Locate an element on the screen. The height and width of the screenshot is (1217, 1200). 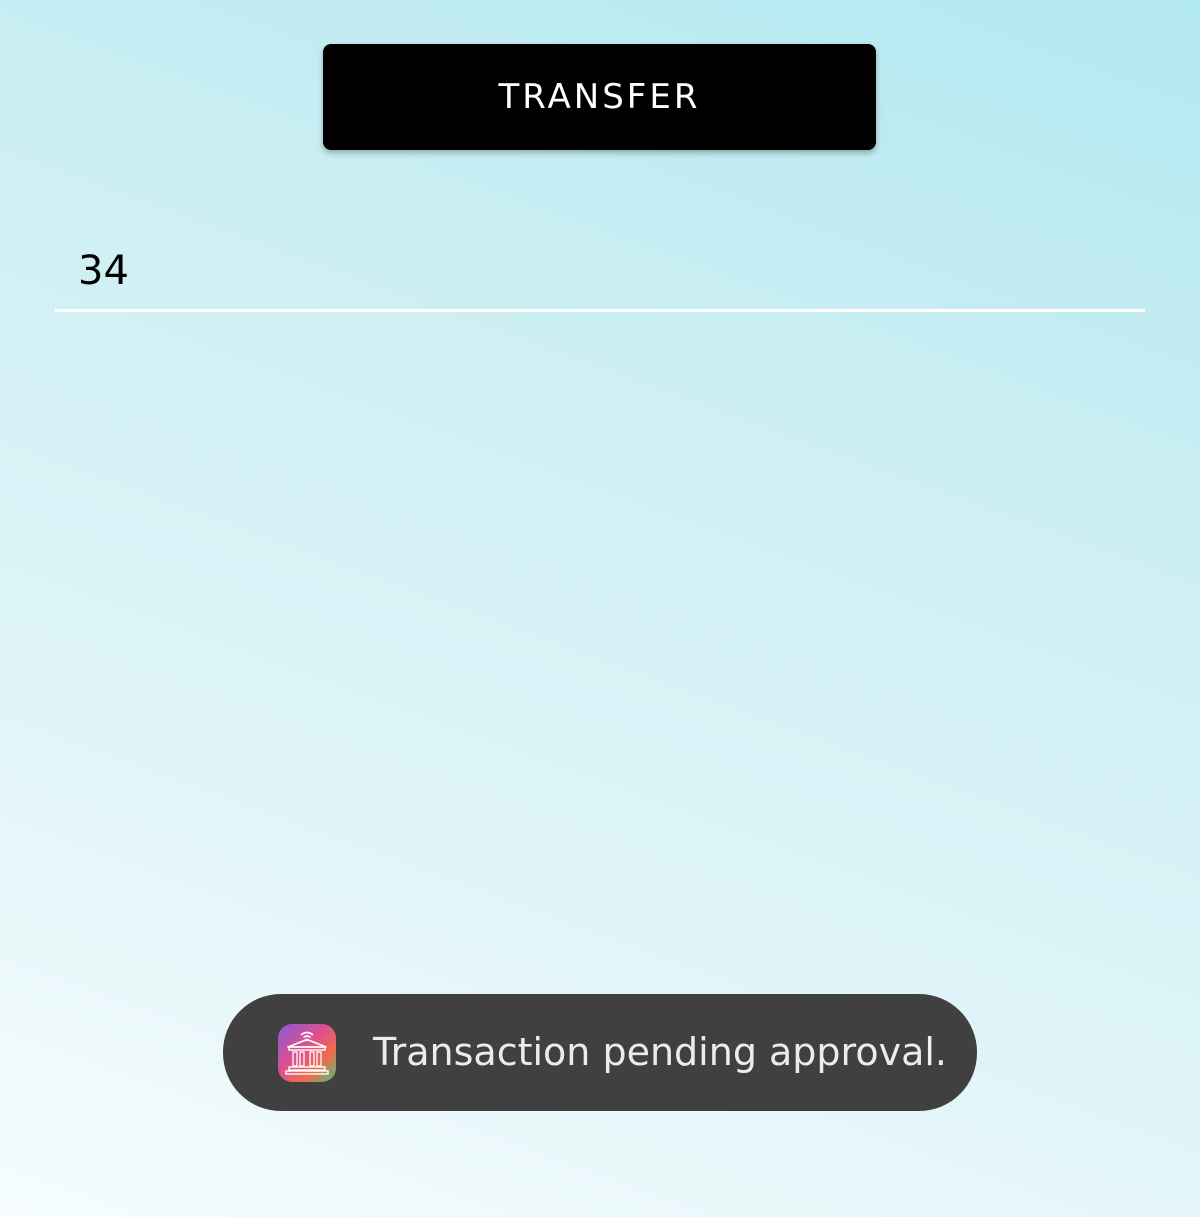
bank-app-icon is located at coordinates (307, 1053).